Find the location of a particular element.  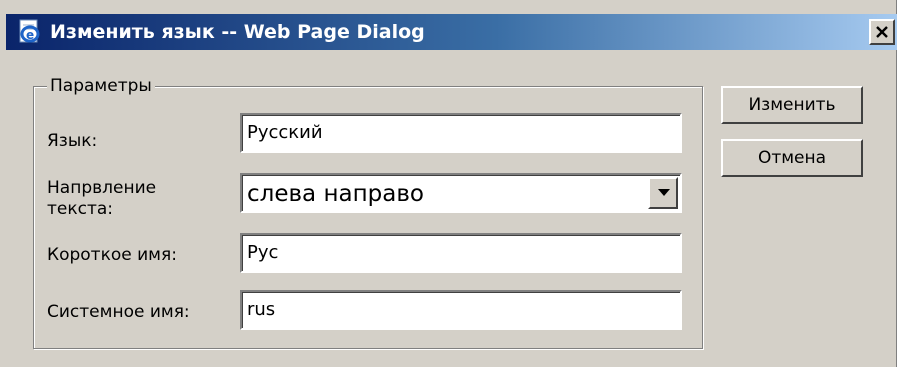

parameters-legend: Параметры is located at coordinates (101, 86).